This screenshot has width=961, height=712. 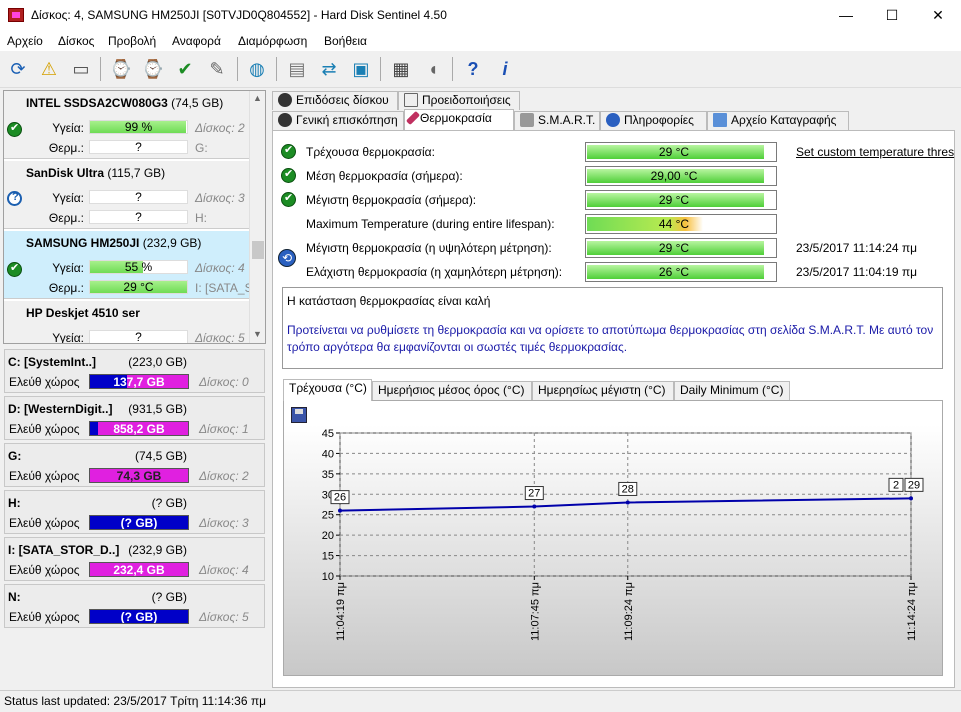 I want to click on temp-value: 29 °C, so click(x=674, y=152).